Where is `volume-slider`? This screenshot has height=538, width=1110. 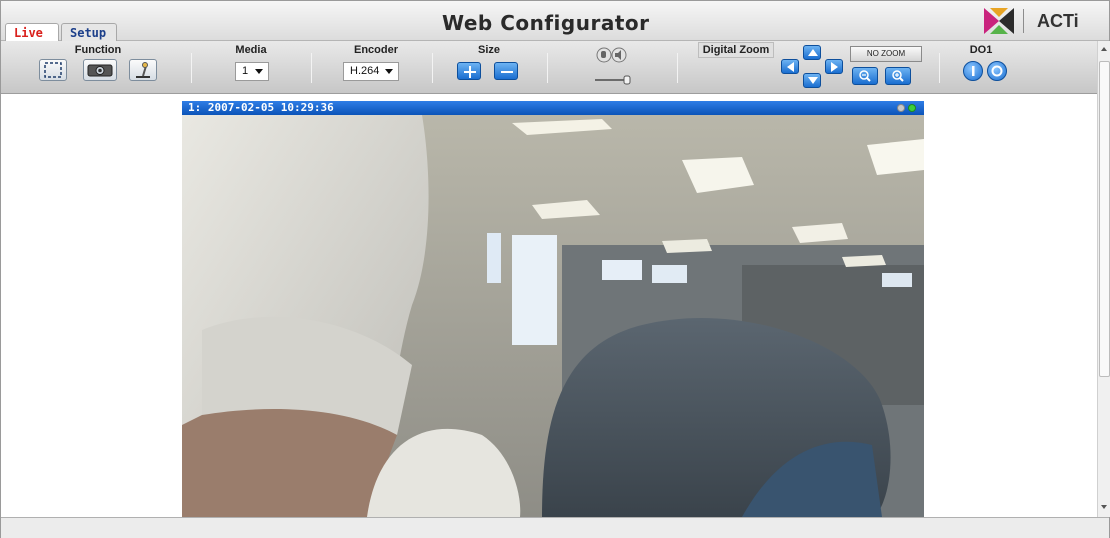
volume-slider is located at coordinates (613, 80).